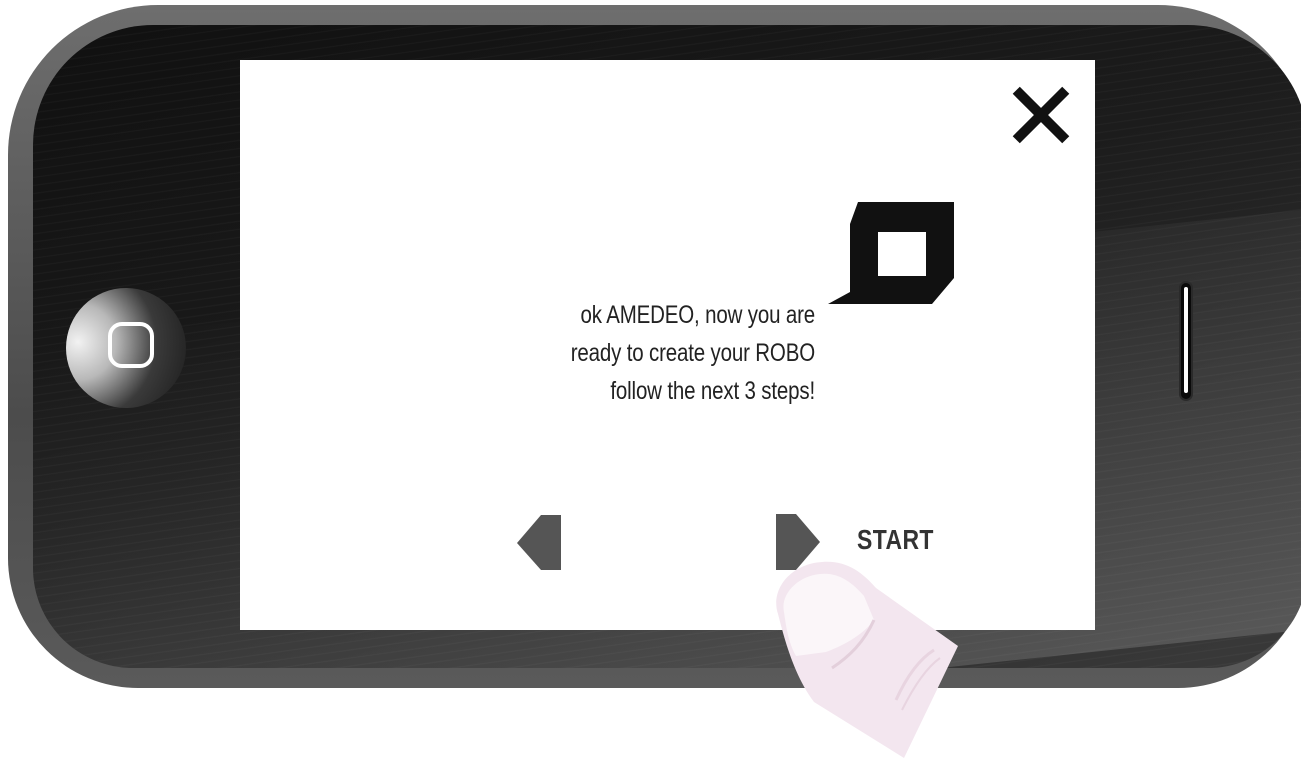 Image resolution: width=1301 pixels, height=760 pixels. I want to click on message-line-1: ok AMEDEO, now you are, so click(697, 315).